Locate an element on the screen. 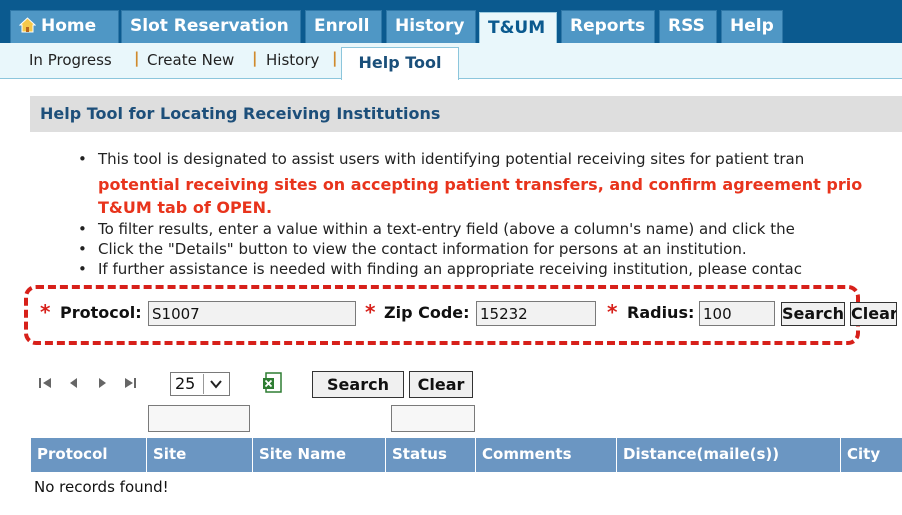 The height and width of the screenshot is (515, 902). tab-enroll: Enroll is located at coordinates (343, 26).